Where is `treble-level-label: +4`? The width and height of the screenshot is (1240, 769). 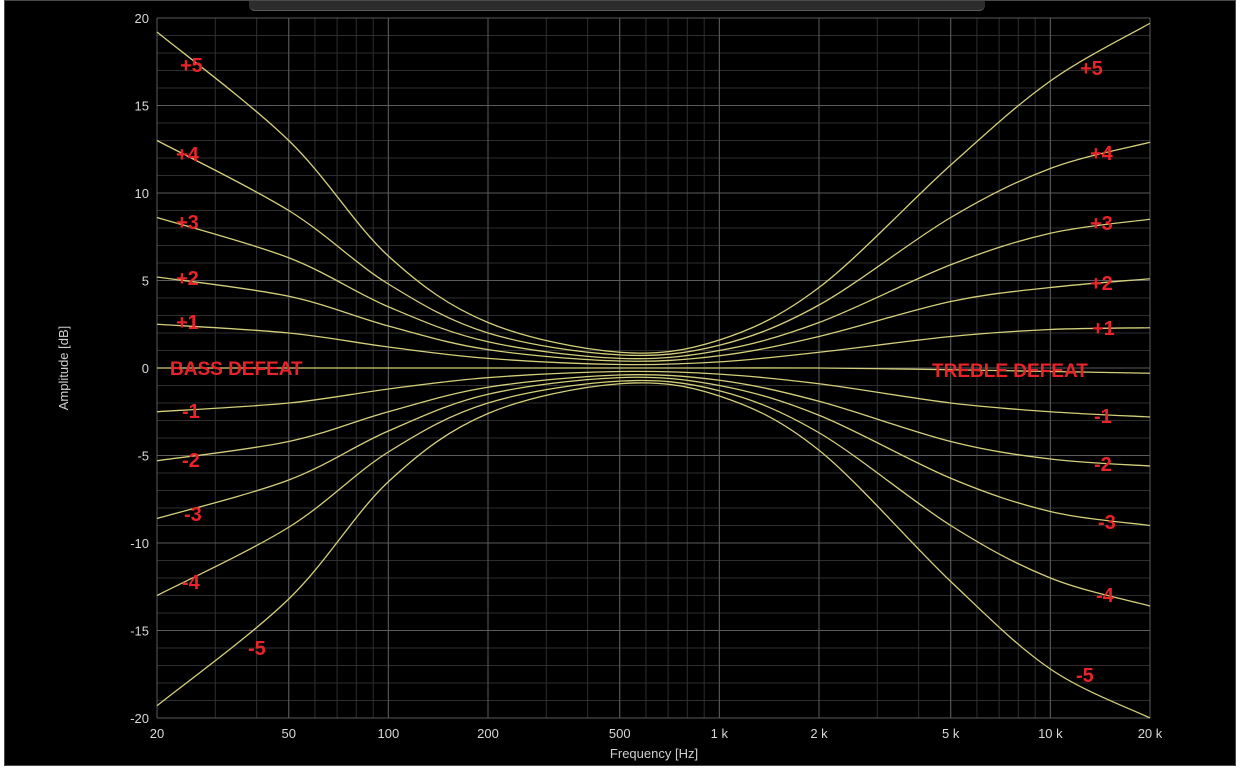
treble-level-label: +4 is located at coordinates (1102, 154).